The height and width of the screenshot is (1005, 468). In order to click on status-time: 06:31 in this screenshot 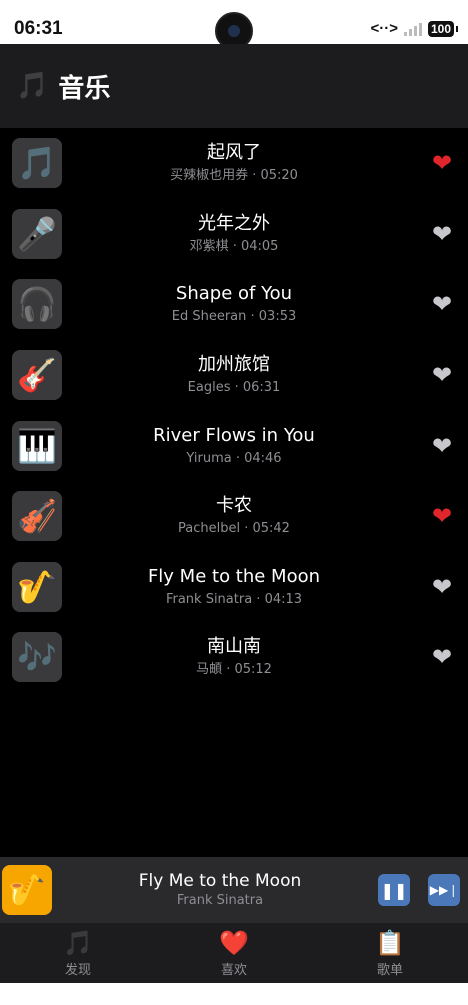, I will do `click(38, 28)`.